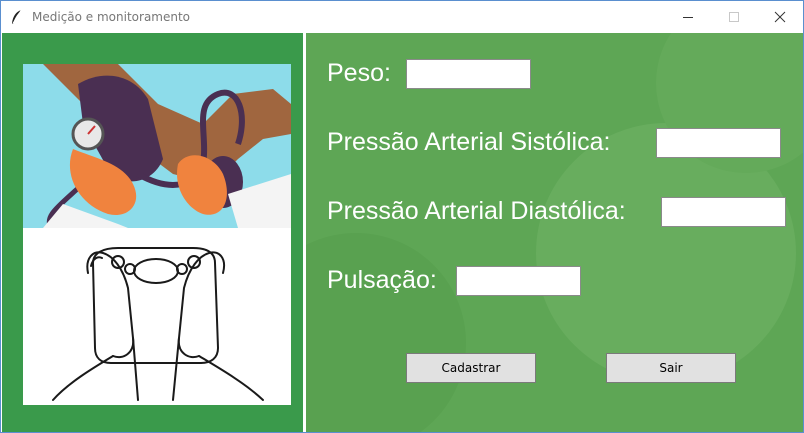  Describe the element at coordinates (471, 368) in the screenshot. I see `cadastrar-button: Cadastrar` at that location.